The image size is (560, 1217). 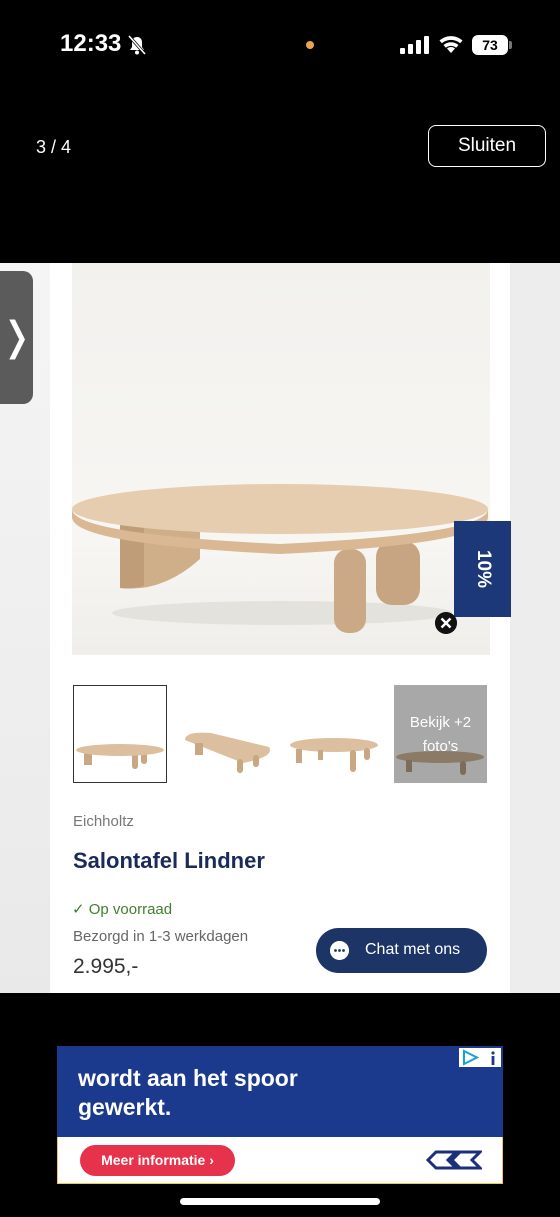 What do you see at coordinates (122, 909) in the screenshot?
I see `stock-status: ✓ Op voorraad` at bounding box center [122, 909].